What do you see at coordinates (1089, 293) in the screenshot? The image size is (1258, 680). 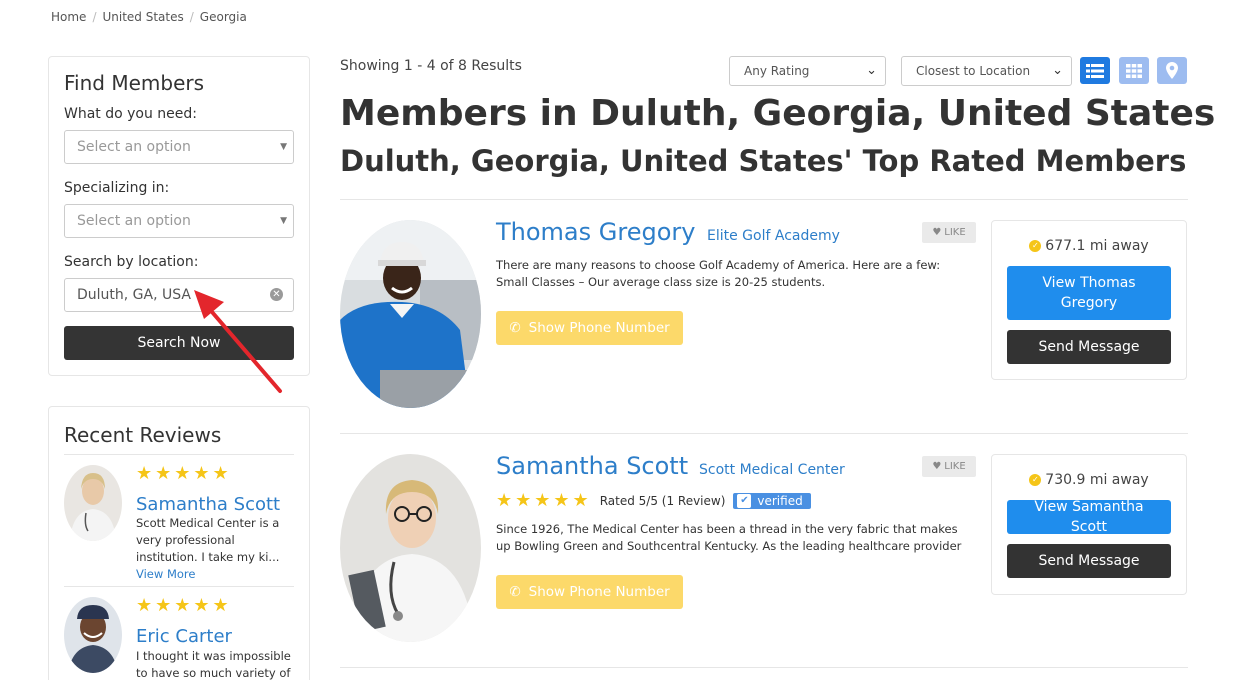 I see `view-member-button: View Thomas Gregory` at bounding box center [1089, 293].